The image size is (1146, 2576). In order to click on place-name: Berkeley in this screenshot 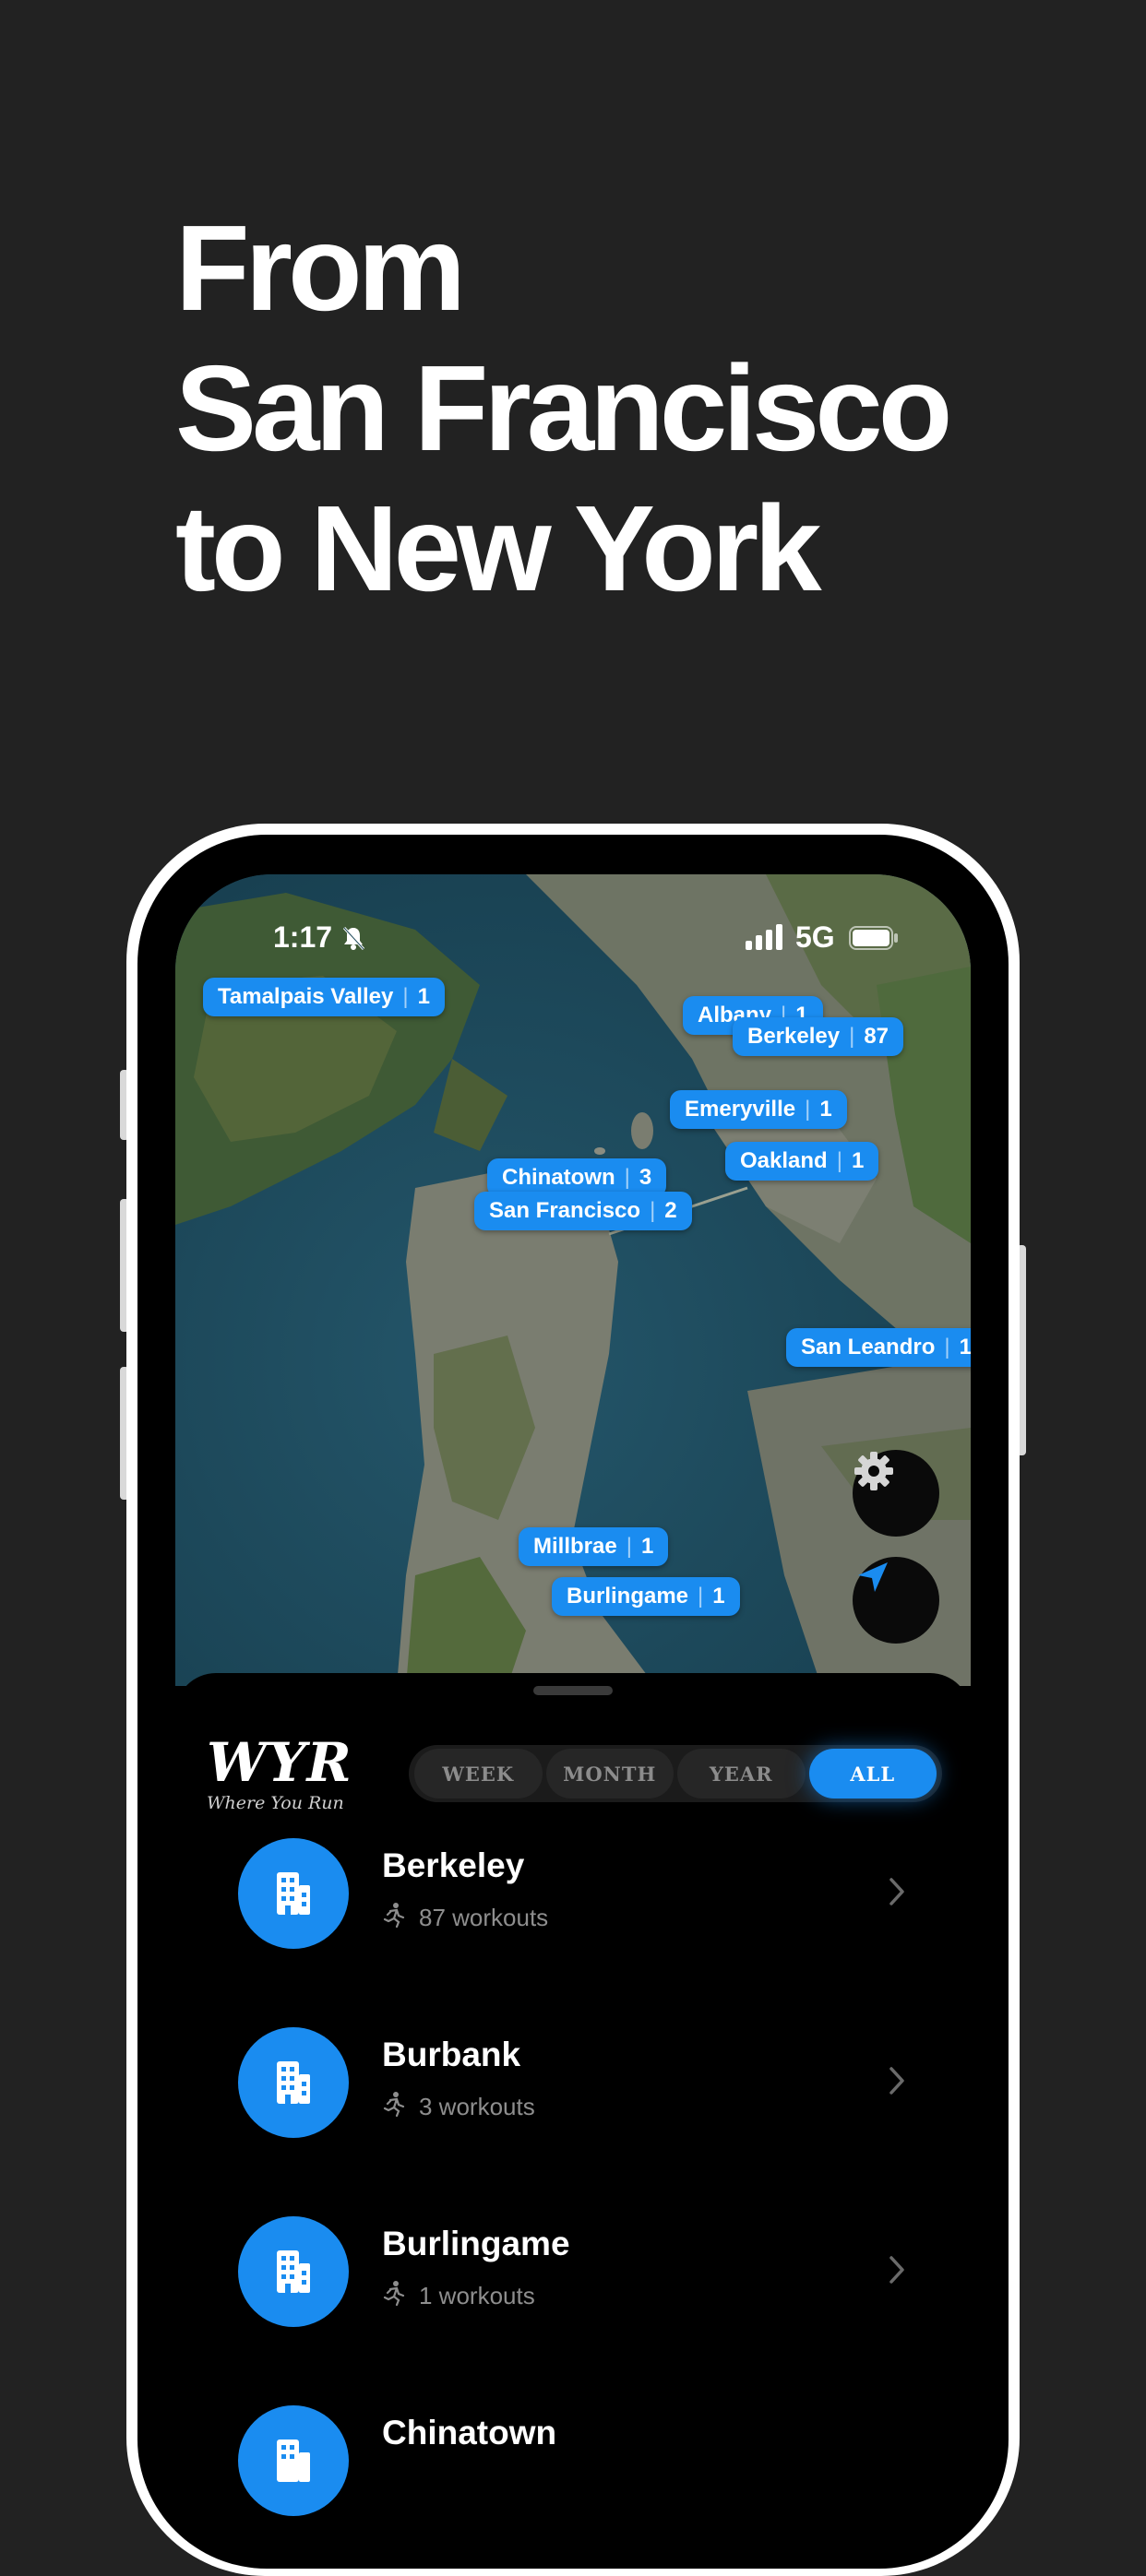, I will do `click(454, 1865)`.